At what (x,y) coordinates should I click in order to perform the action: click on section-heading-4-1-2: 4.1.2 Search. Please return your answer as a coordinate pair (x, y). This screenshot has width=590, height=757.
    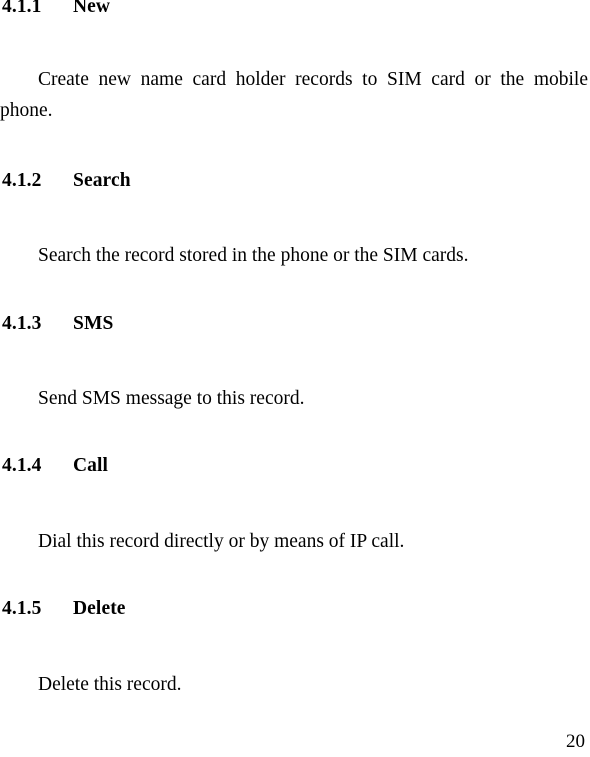
    Looking at the image, I should click on (295, 181).